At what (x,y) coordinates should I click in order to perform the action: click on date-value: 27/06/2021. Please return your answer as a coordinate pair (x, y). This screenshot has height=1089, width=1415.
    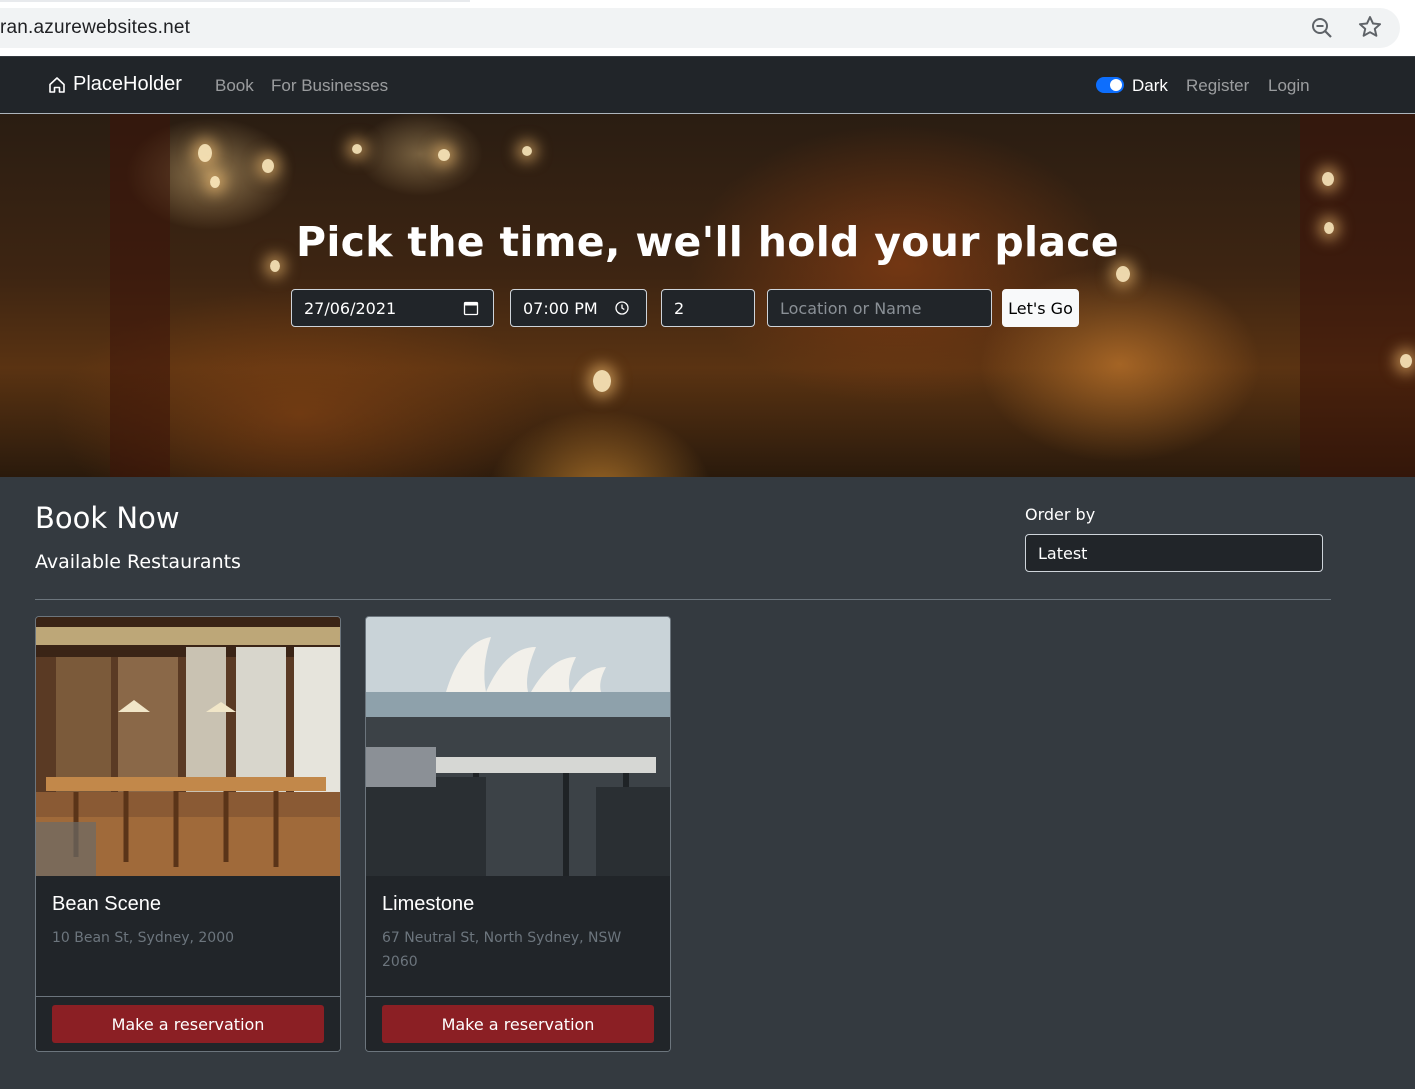
    Looking at the image, I should click on (350, 308).